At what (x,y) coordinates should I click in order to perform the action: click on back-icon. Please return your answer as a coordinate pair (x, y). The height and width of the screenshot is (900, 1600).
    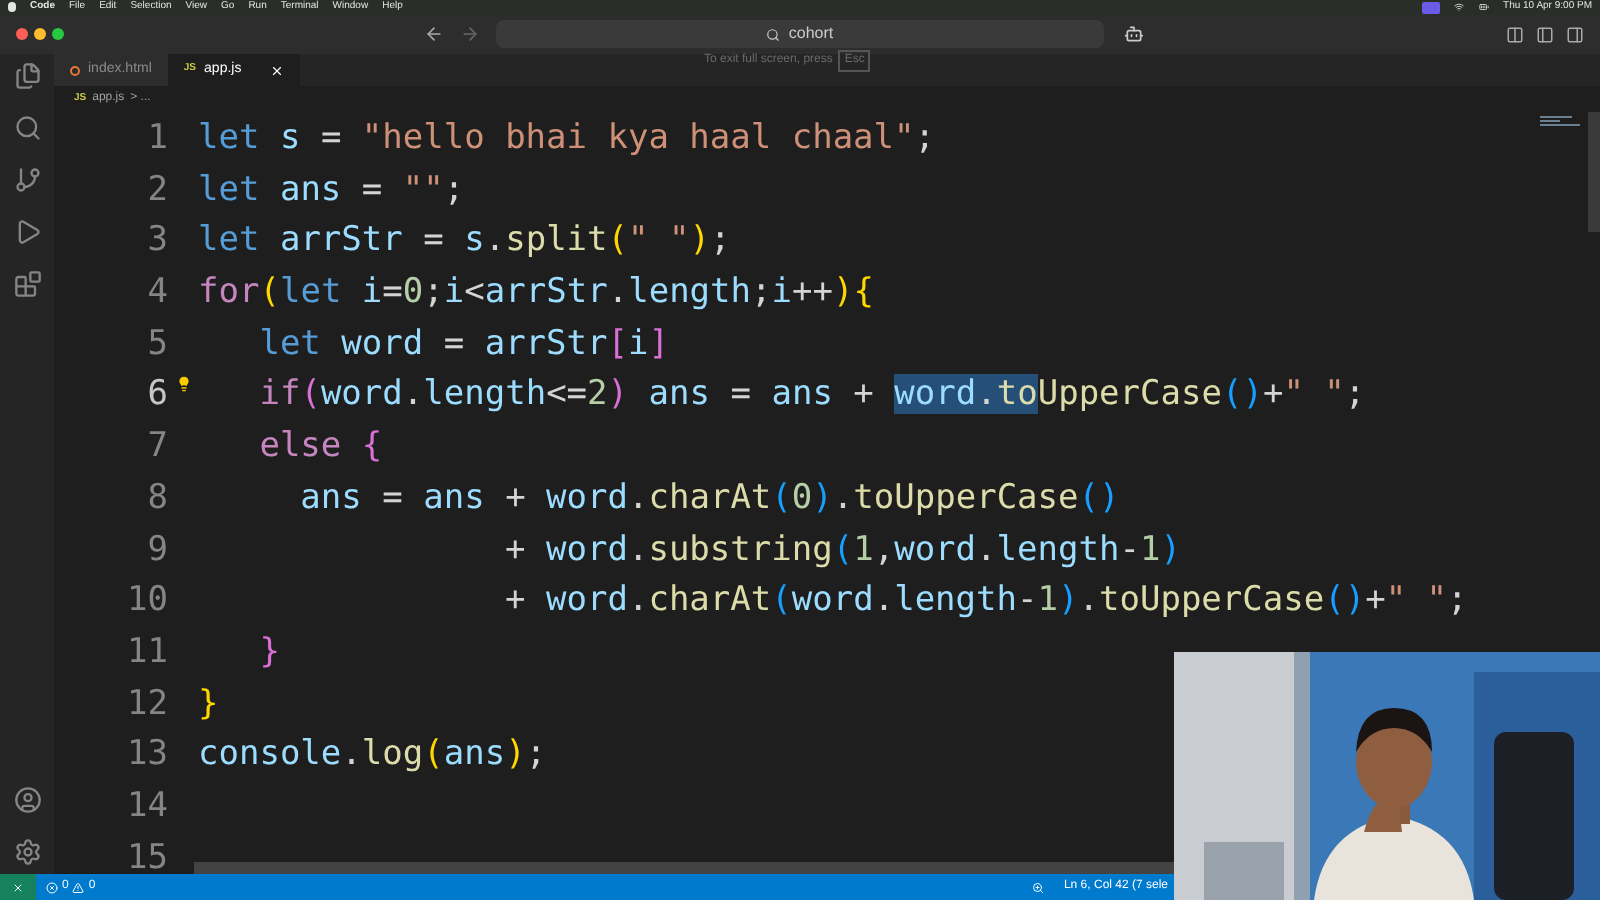
    Looking at the image, I should click on (434, 34).